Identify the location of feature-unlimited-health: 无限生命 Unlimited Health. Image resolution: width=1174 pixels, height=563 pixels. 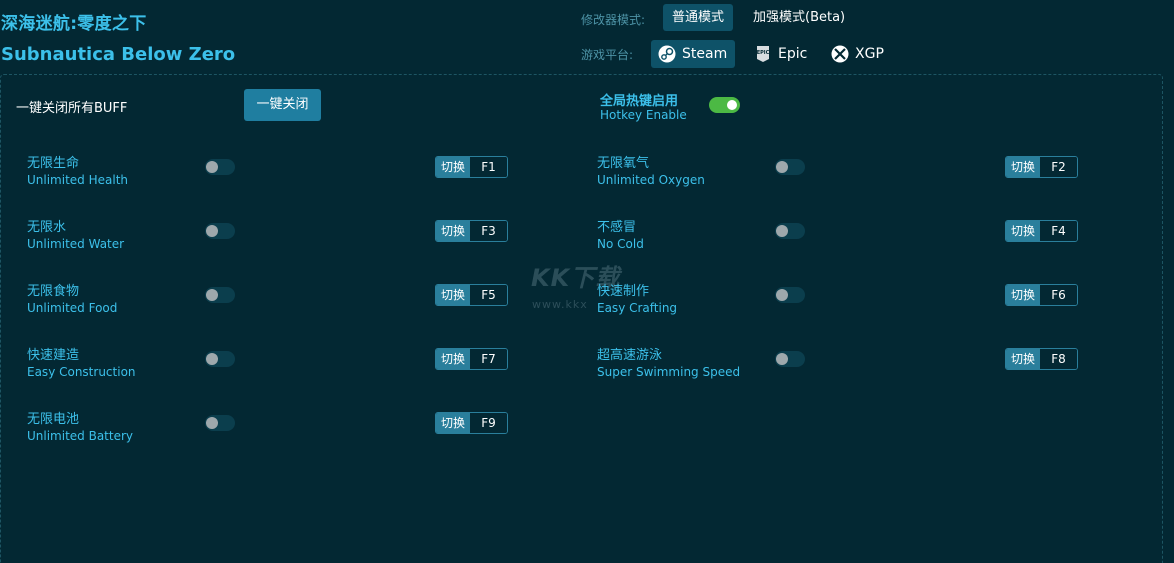
(77, 169).